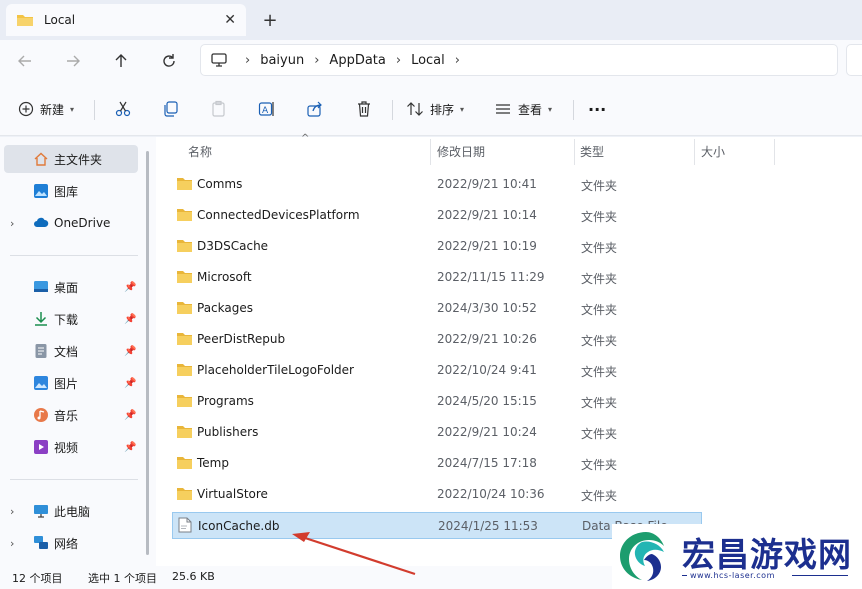  I want to click on search-box, so click(854, 60).